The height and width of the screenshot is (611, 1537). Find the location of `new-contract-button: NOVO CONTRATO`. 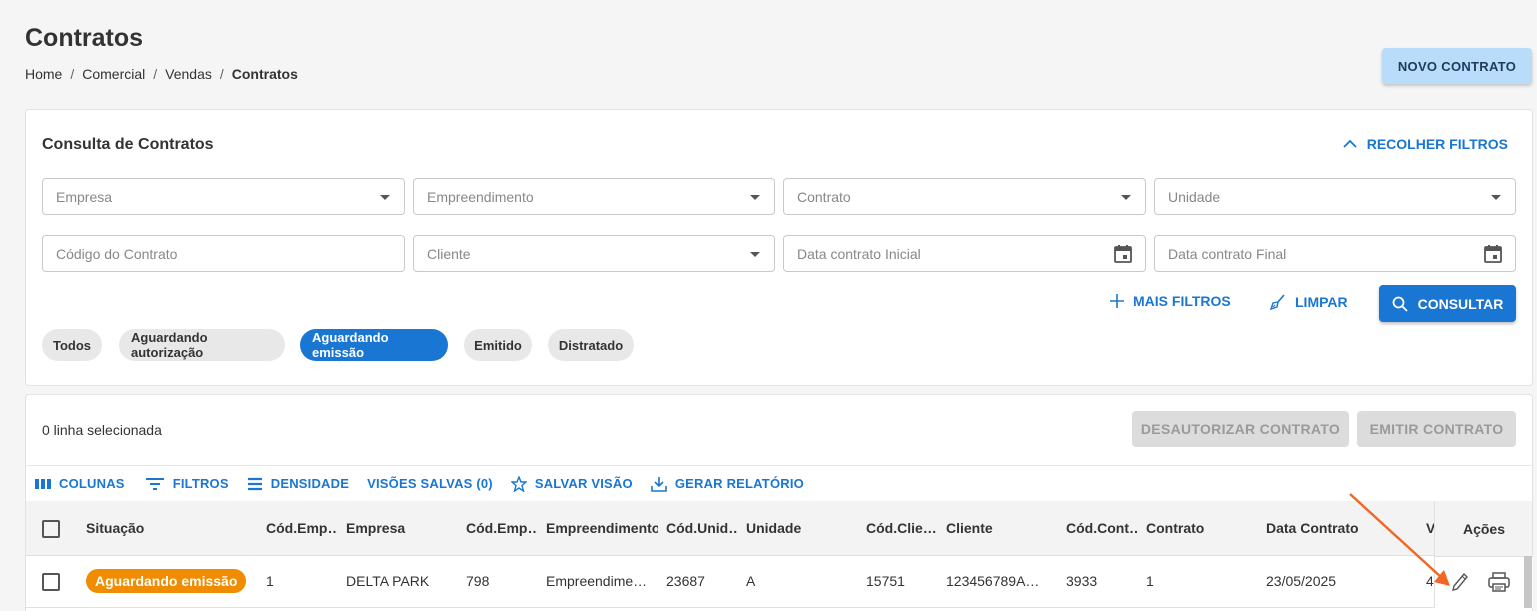

new-contract-button: NOVO CONTRATO is located at coordinates (1457, 66).